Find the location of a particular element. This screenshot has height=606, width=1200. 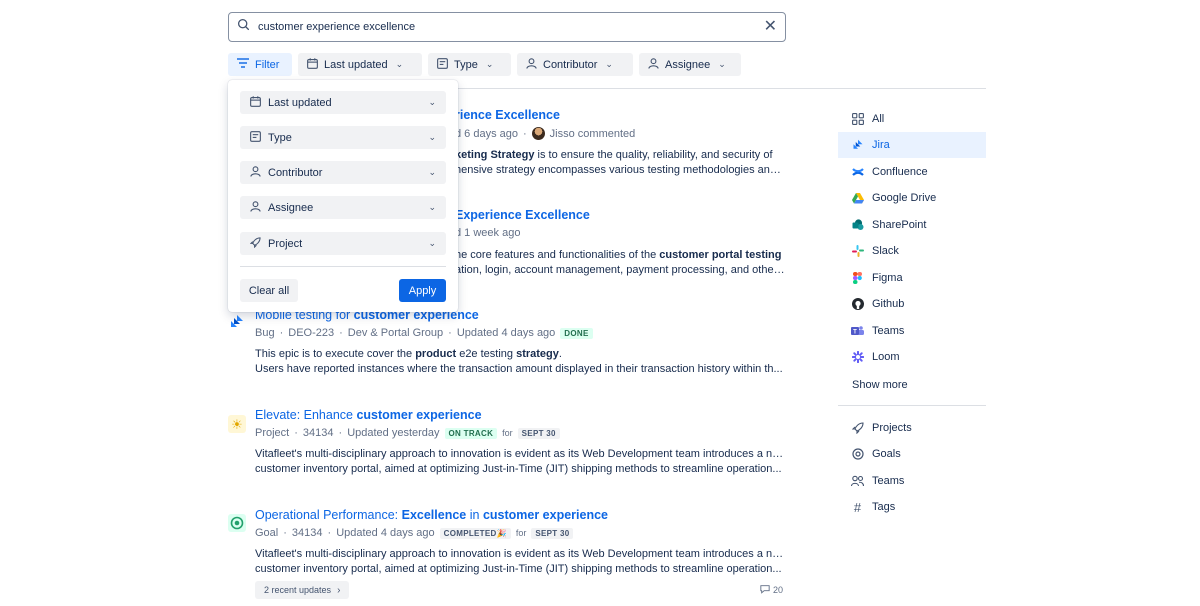

divider is located at coordinates (343, 266).